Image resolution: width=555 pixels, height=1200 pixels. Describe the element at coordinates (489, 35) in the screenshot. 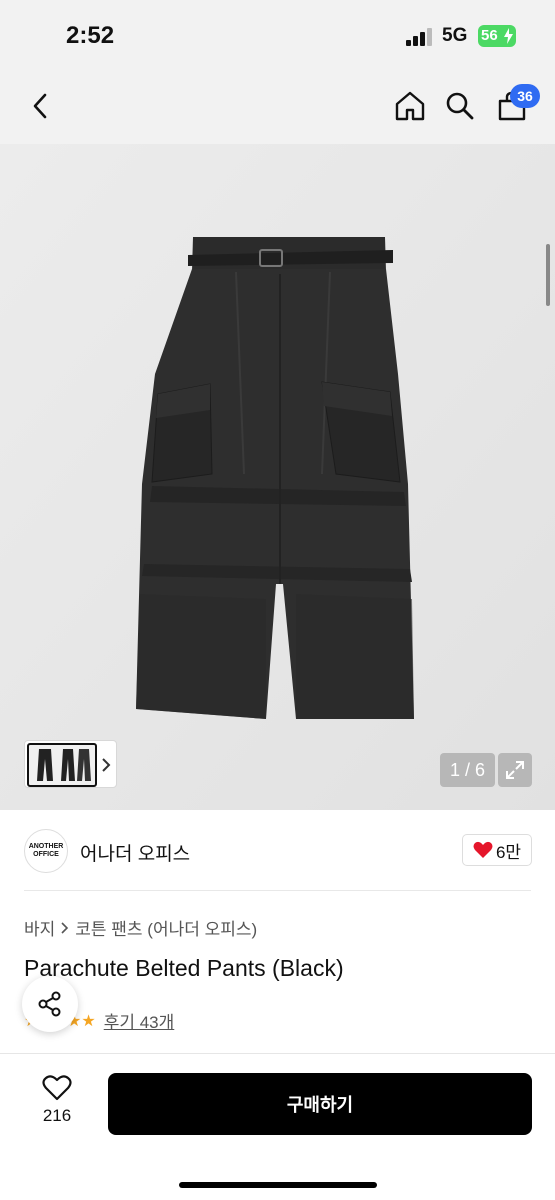

I see `battery-level: 56` at that location.